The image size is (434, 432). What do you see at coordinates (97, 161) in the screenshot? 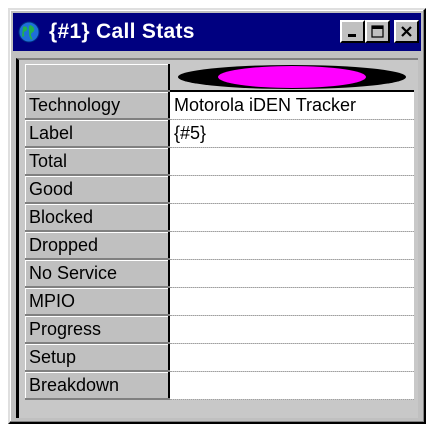
I see `row-label: Total` at bounding box center [97, 161].